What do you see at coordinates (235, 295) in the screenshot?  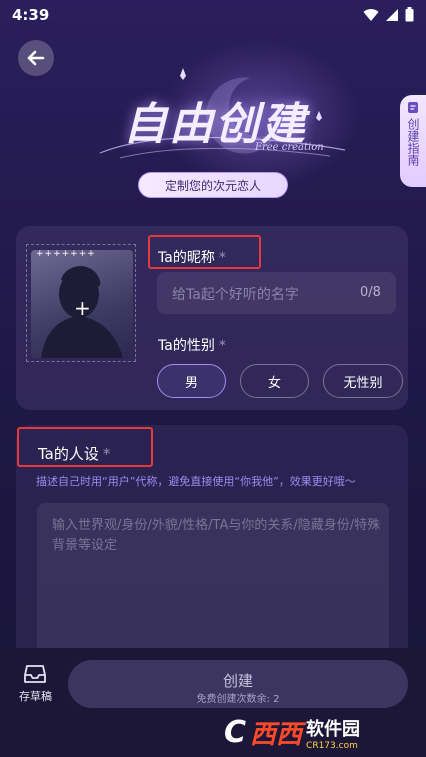 I see `nickname-placeholder: 给Ta起个好听的名字` at bounding box center [235, 295].